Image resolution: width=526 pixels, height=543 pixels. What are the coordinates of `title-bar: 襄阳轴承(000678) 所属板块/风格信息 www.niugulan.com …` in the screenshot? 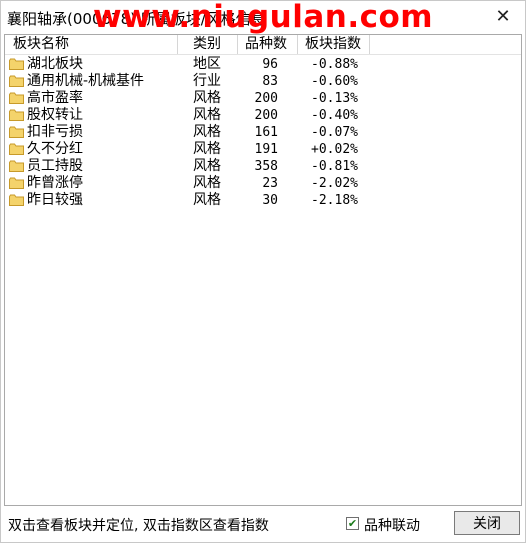 It's located at (263, 17).